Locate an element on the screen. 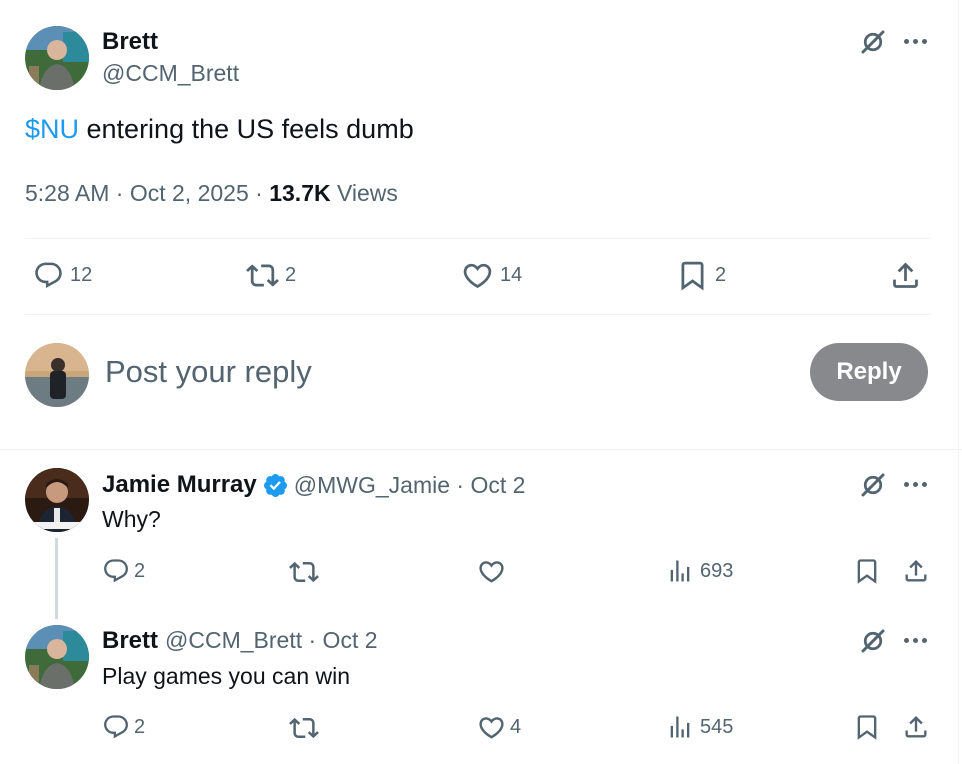 Image resolution: width=962 pixels, height=764 pixels. column-border is located at coordinates (958, 382).